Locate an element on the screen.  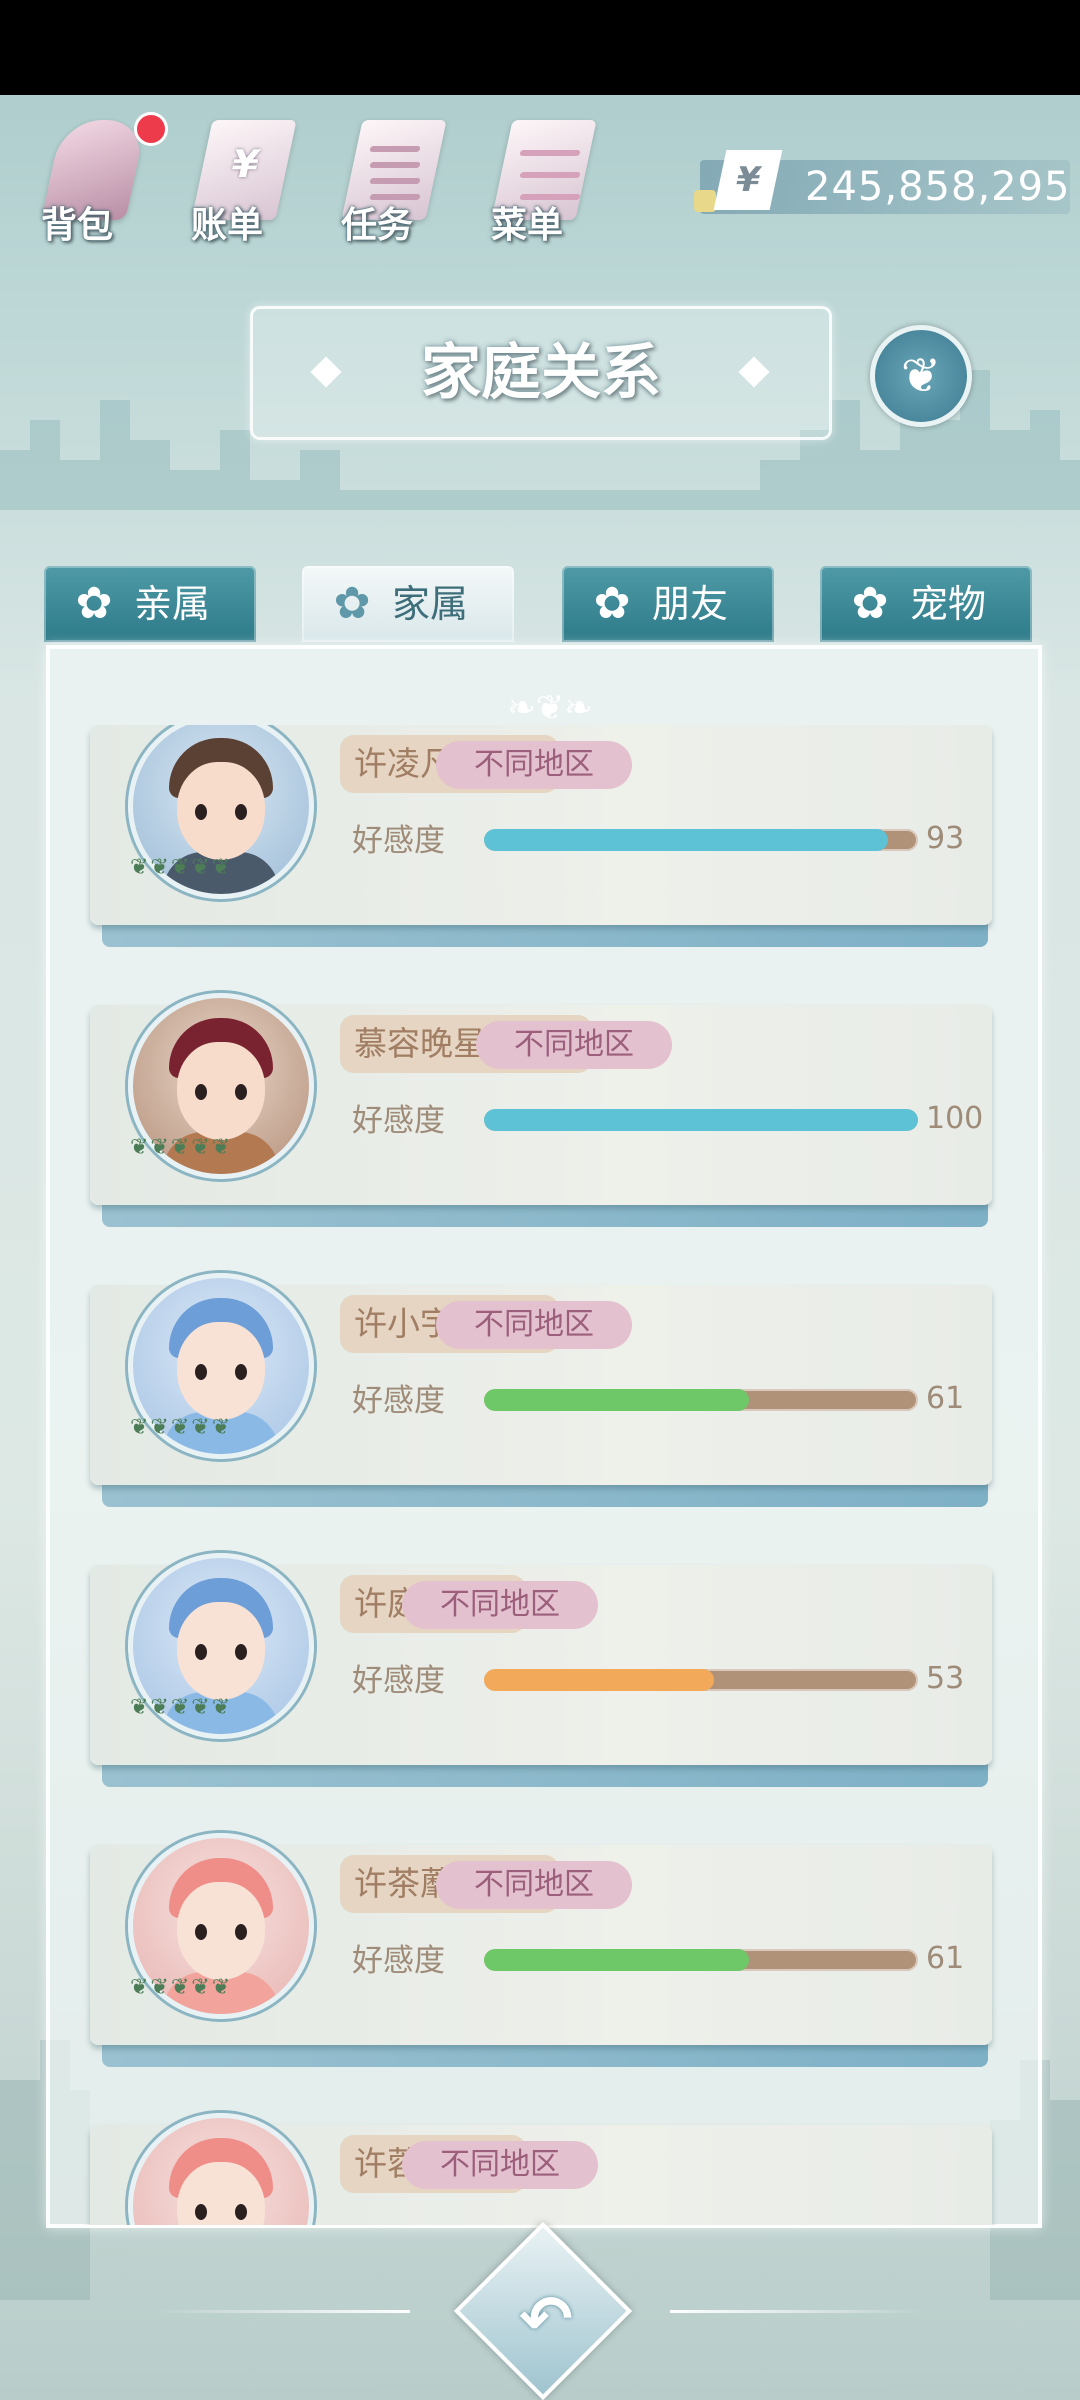
affinity-value: 93 is located at coordinates (945, 838).